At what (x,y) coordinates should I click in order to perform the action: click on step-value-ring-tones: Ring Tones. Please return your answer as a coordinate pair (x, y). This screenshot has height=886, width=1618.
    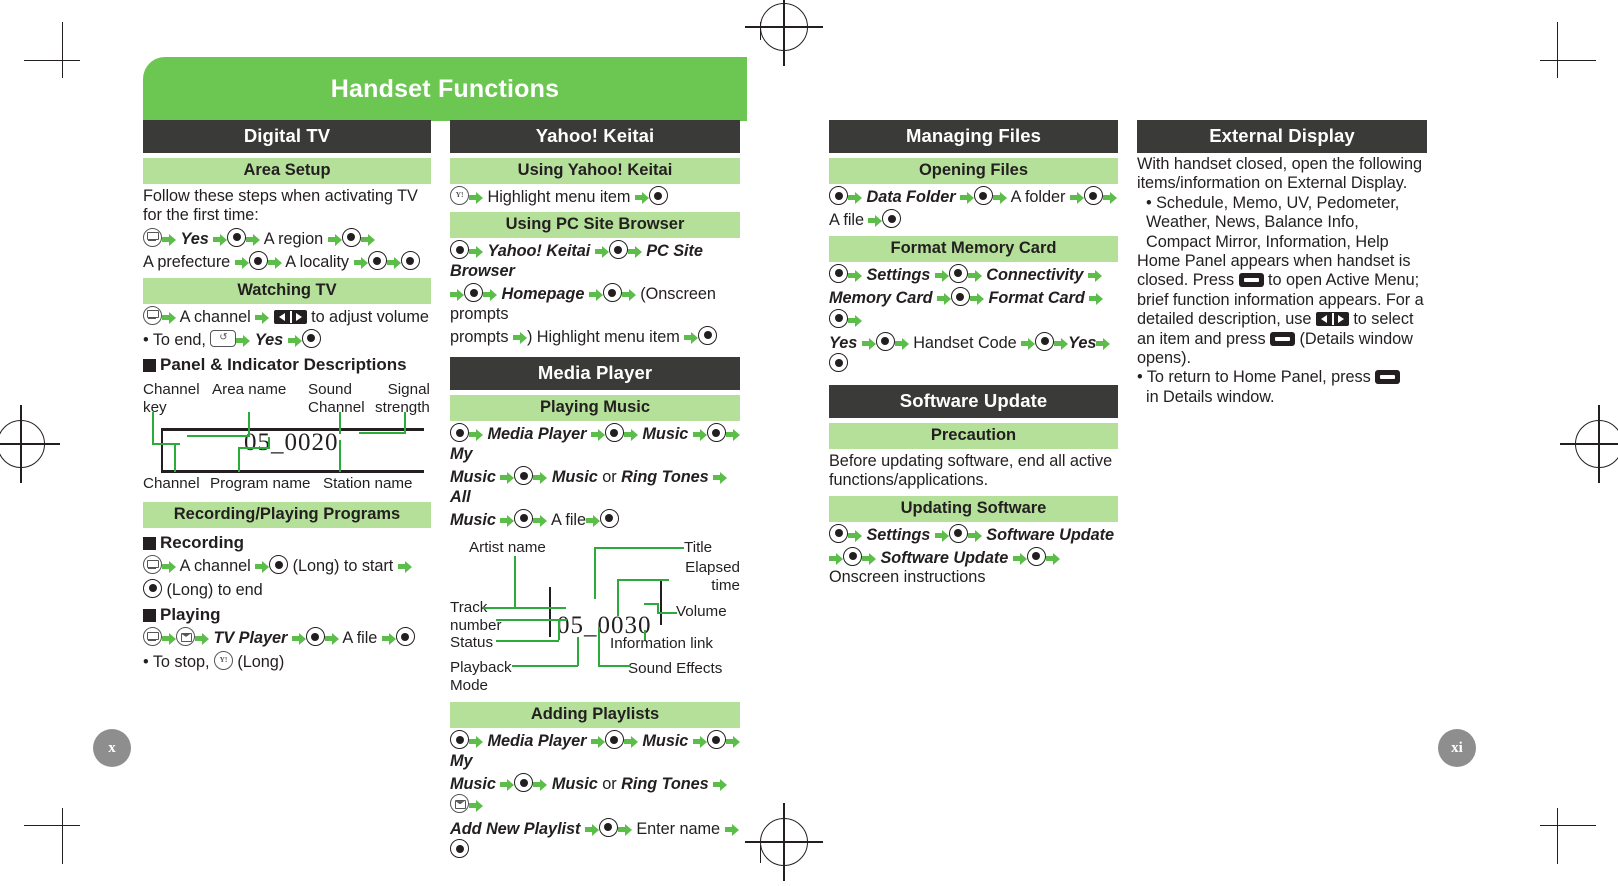
    Looking at the image, I should click on (665, 784).